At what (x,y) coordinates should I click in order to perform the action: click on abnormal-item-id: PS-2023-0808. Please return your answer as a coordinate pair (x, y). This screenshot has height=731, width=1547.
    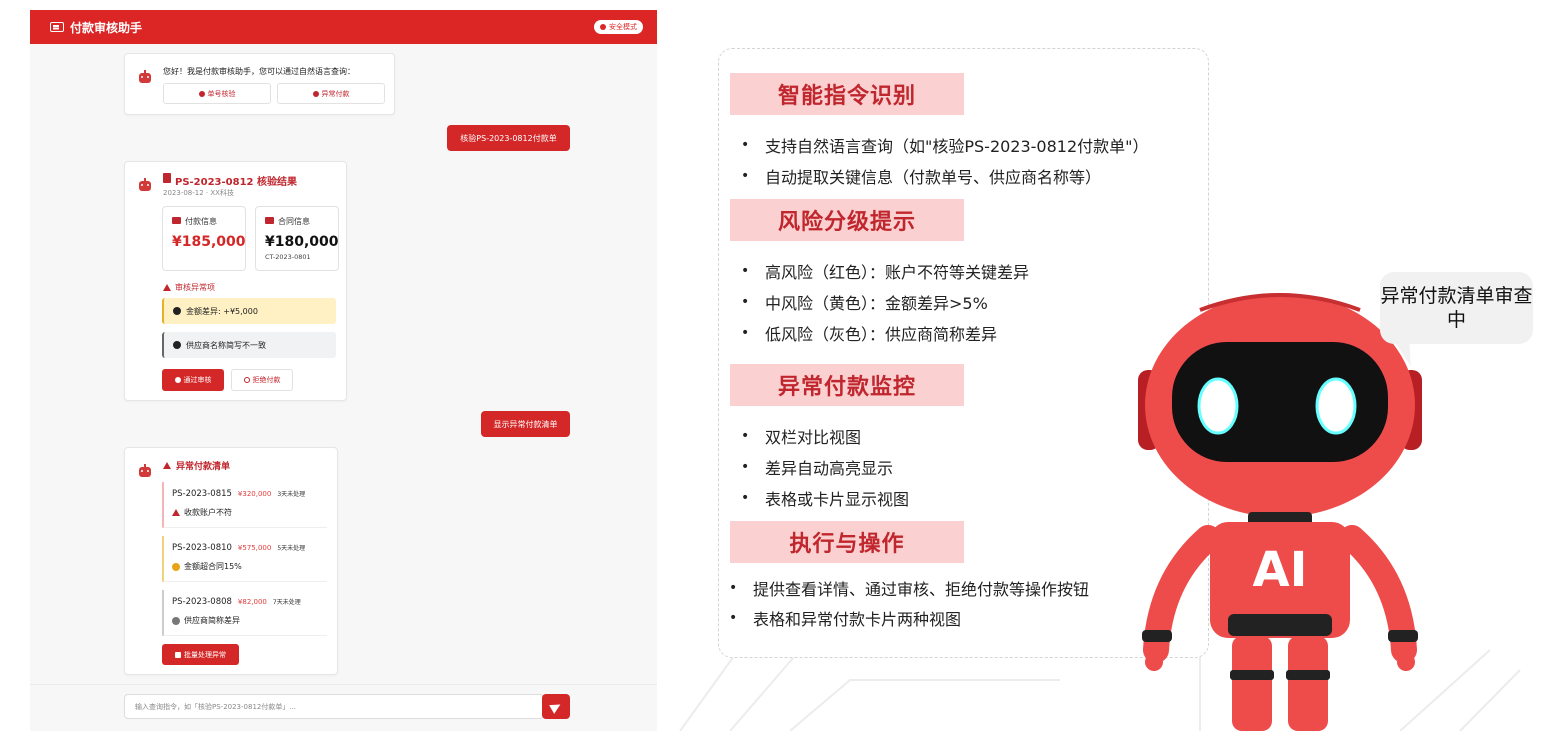
    Looking at the image, I should click on (202, 602).